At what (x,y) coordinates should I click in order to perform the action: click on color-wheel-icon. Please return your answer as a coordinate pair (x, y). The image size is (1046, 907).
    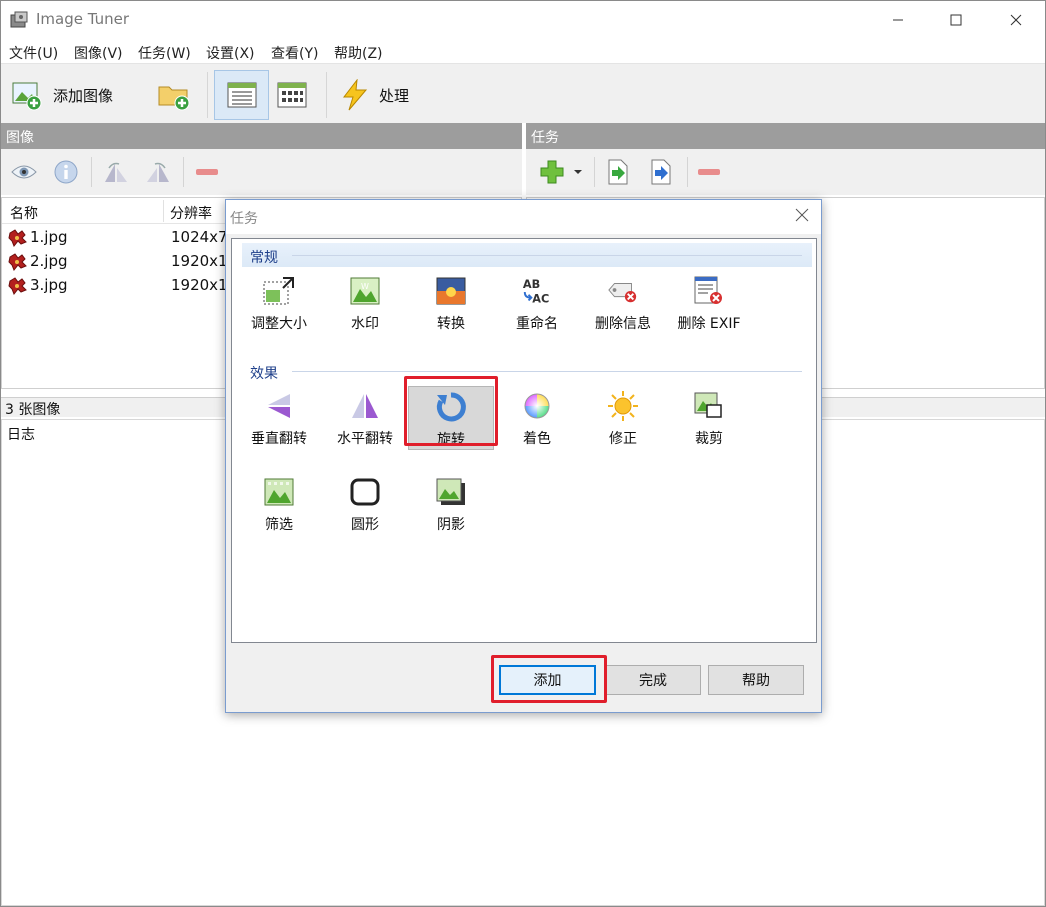
    Looking at the image, I should click on (537, 406).